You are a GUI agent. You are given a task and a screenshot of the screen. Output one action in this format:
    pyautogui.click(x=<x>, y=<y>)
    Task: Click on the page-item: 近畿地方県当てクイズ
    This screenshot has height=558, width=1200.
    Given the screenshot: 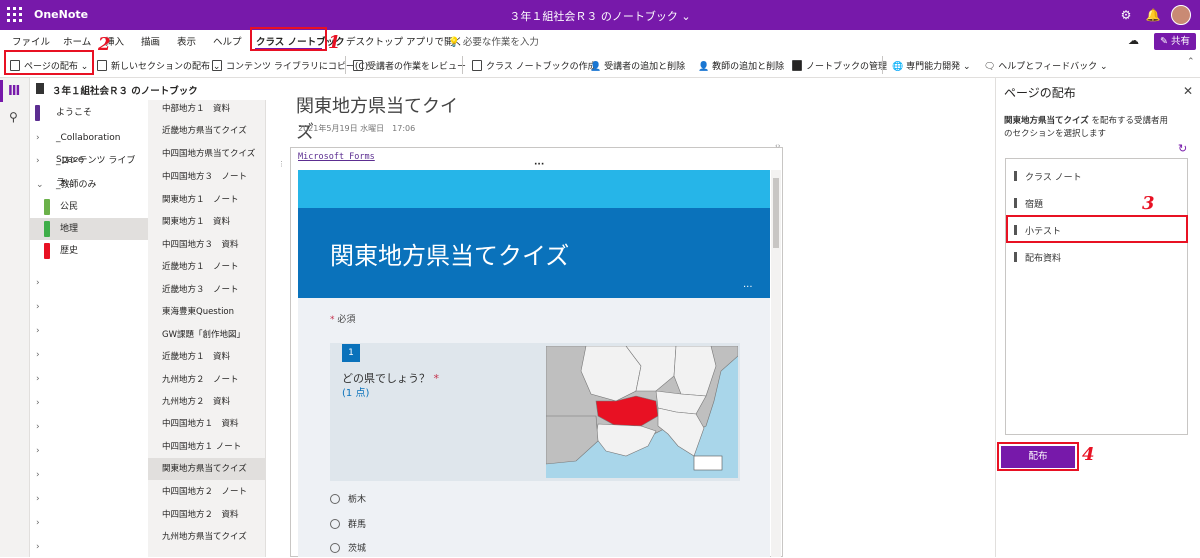 What is the action you would take?
    pyautogui.click(x=207, y=131)
    